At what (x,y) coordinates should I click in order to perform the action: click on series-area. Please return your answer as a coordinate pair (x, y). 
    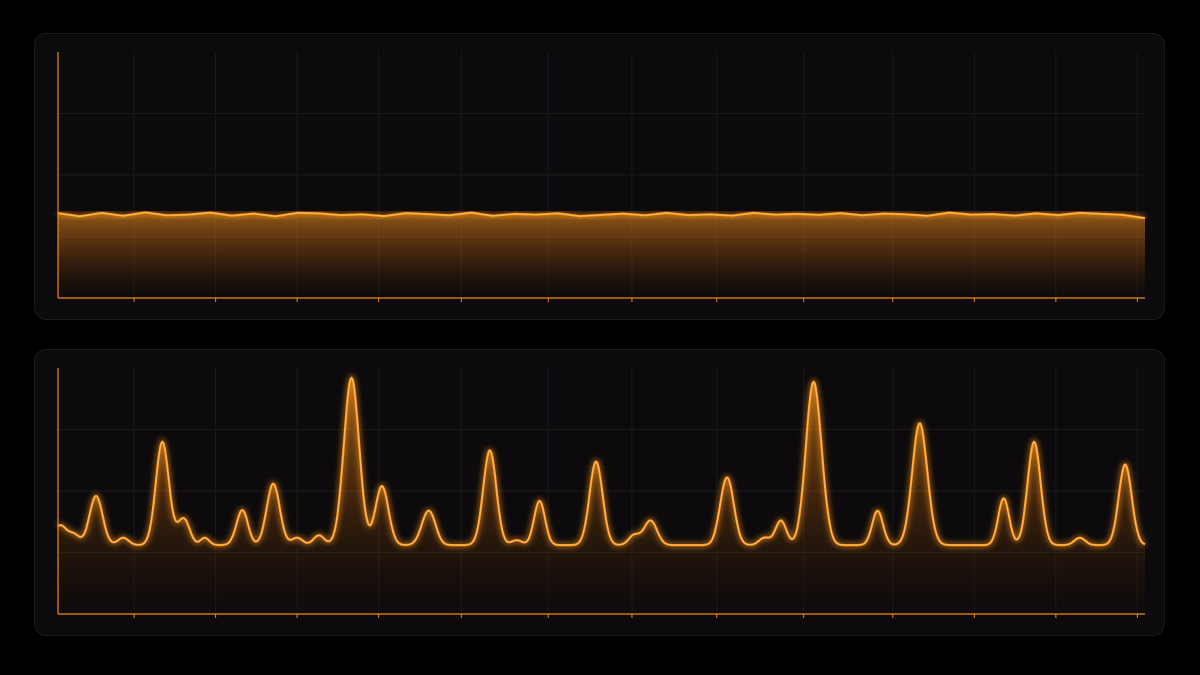
    Looking at the image, I should click on (601, 255).